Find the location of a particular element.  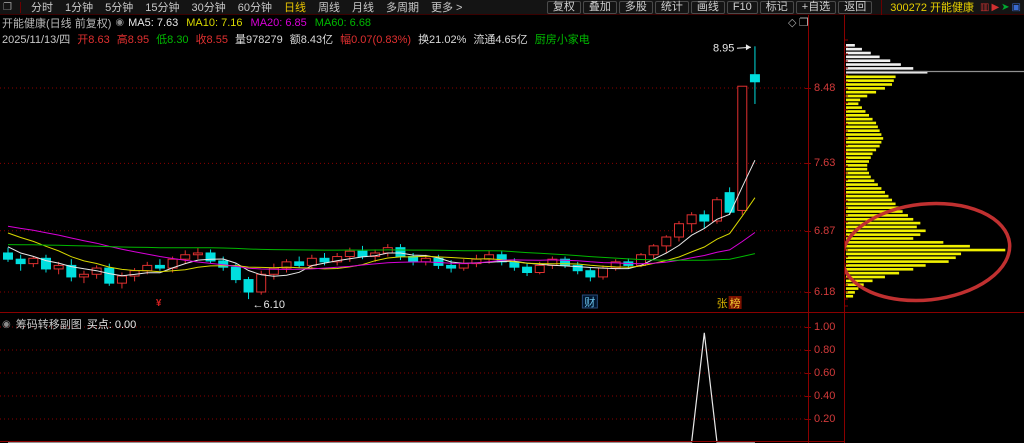

info-part-9: 流通4.65亿 is located at coordinates (500, 40).